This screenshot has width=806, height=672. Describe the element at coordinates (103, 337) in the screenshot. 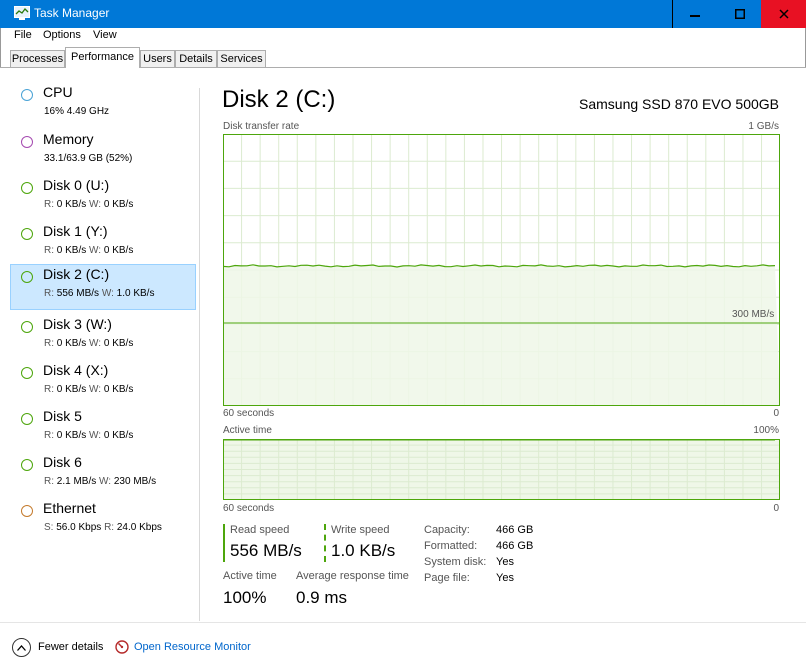

I see `sidebar-item-disk-3: Disk 3 (W:) R: 0 KB/s W: 0 KB/s` at that location.